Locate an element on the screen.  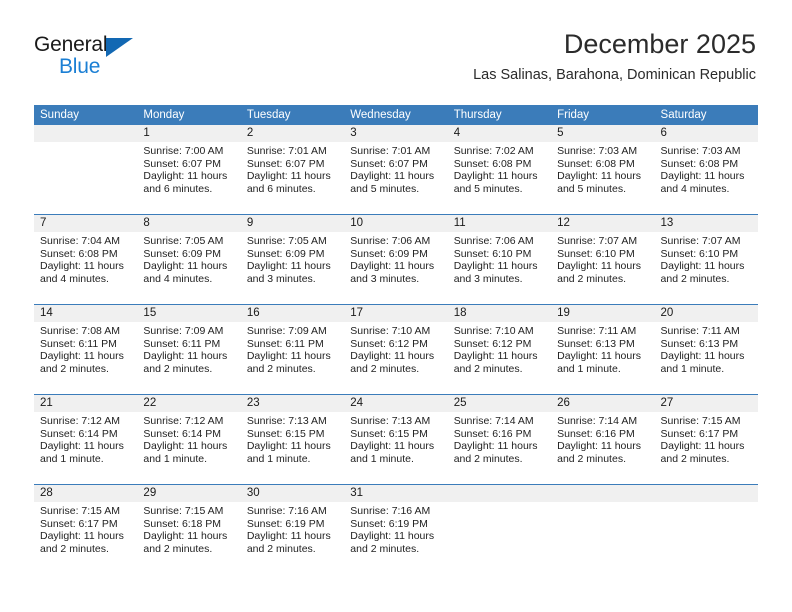
day-number: 31 is located at coordinates (395, 493).